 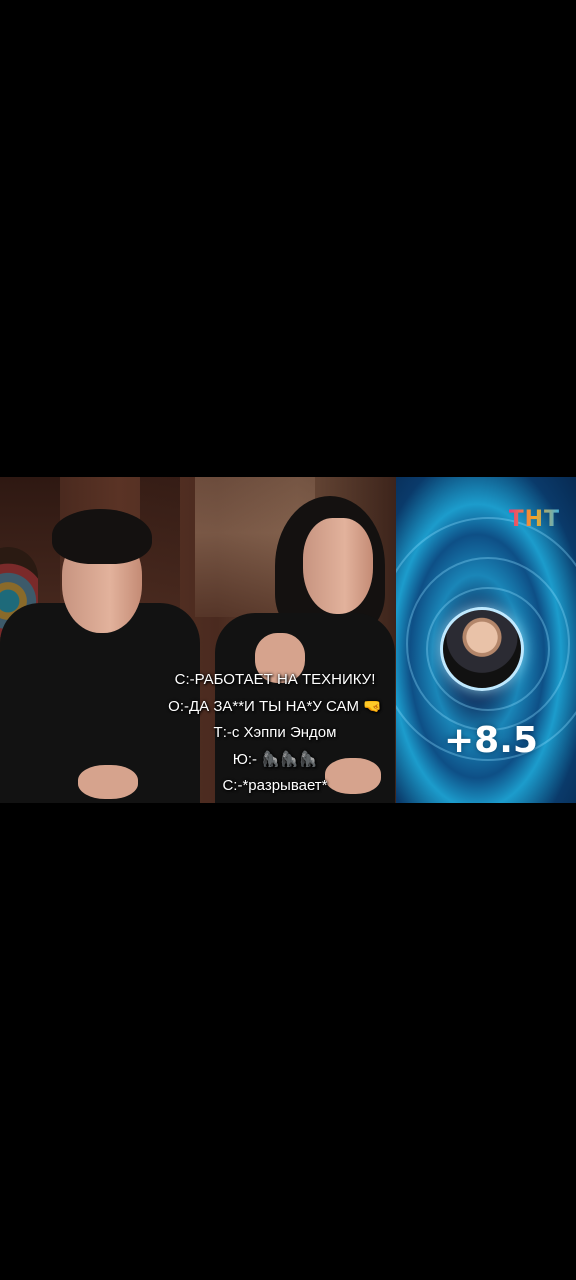 What do you see at coordinates (491, 740) in the screenshot?
I see `score-value: +8.5` at bounding box center [491, 740].